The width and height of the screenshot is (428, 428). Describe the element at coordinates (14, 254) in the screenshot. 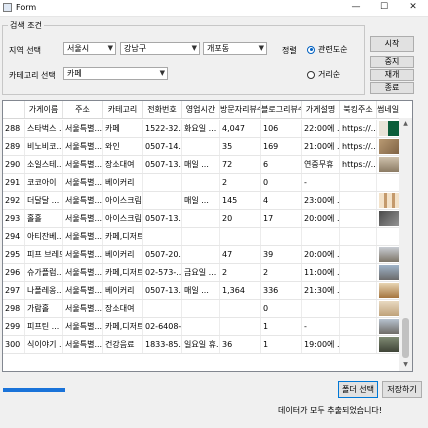

I see `table-cell-no: 295` at that location.